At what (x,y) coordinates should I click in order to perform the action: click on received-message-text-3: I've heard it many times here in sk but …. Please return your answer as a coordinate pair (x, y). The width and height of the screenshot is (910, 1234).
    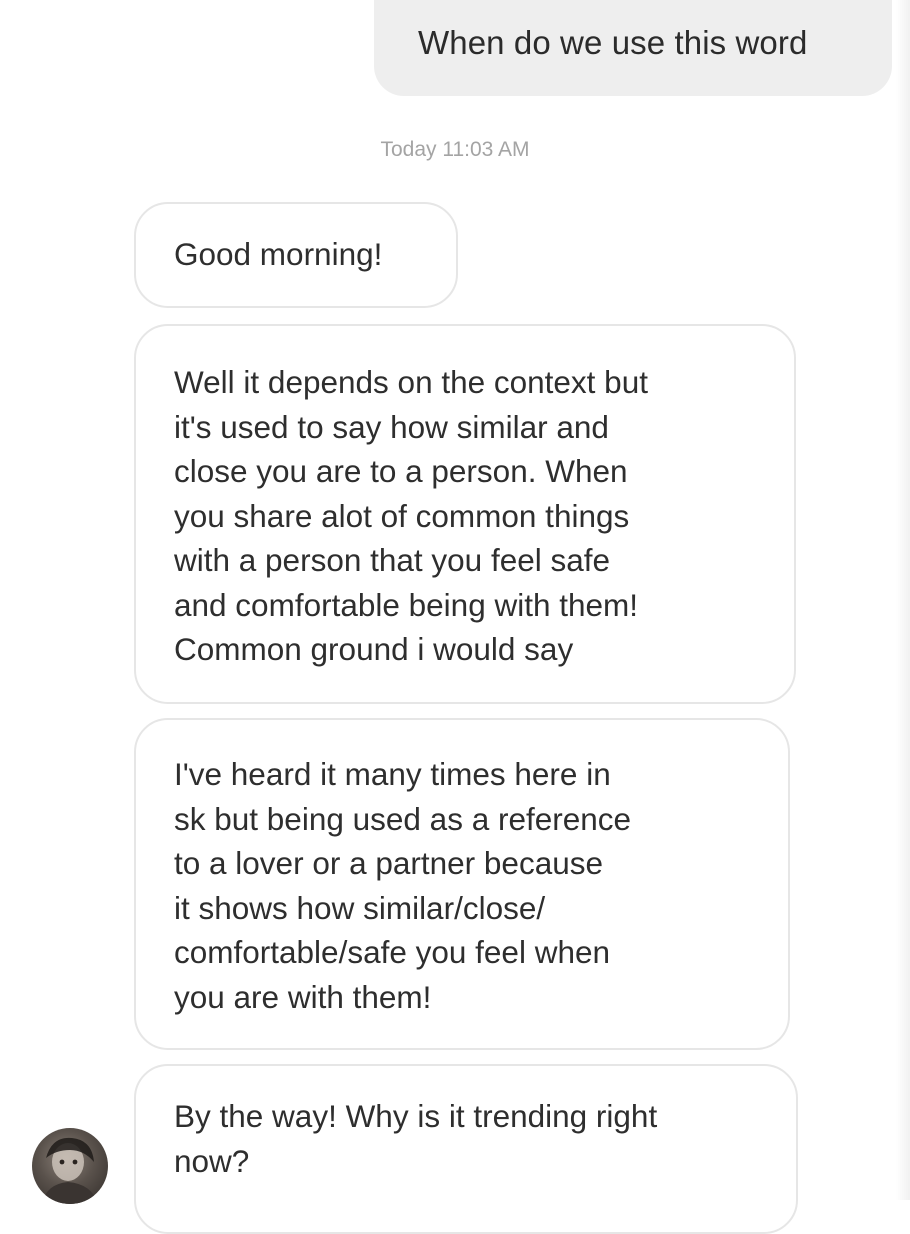
    Looking at the image, I should click on (403, 885).